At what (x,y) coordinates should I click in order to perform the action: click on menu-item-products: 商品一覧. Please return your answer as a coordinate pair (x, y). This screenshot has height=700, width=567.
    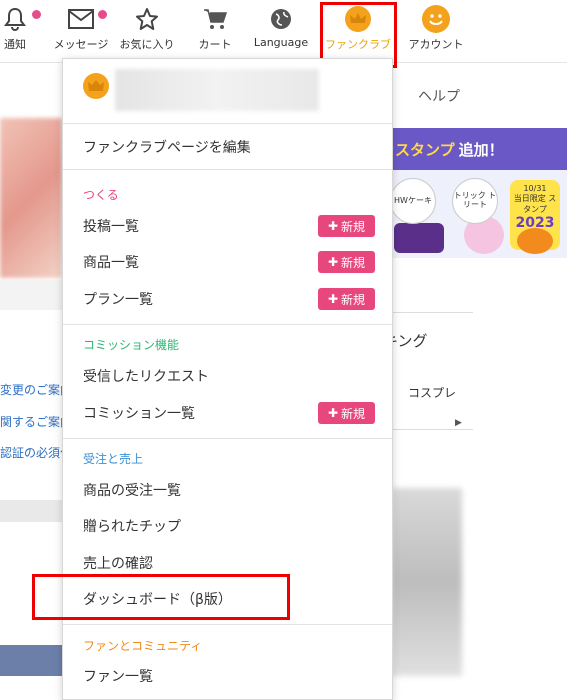
    Looking at the image, I should click on (111, 262).